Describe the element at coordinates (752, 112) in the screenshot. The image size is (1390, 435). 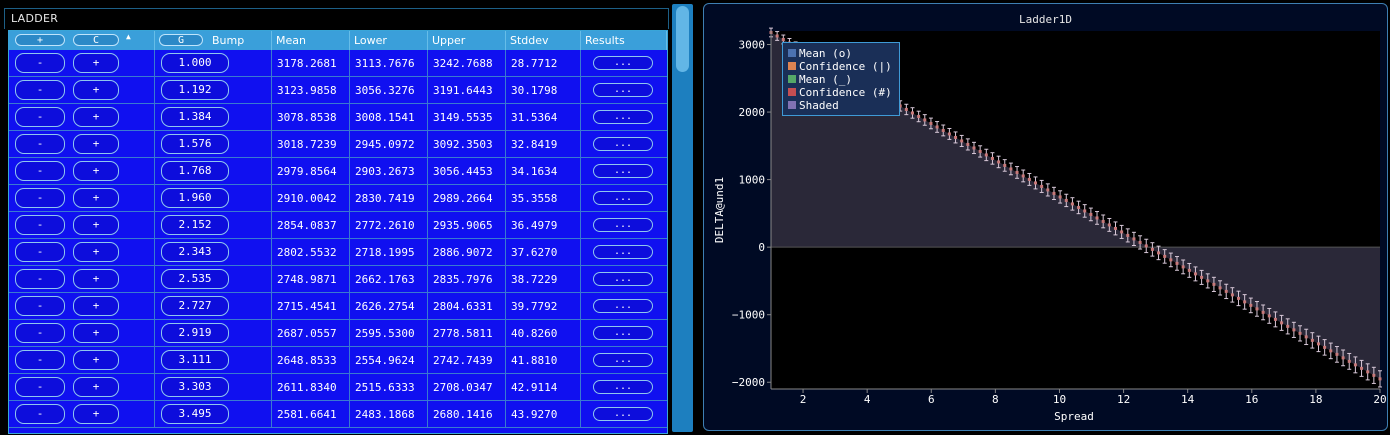
I see `y-tick-label: 2000` at that location.